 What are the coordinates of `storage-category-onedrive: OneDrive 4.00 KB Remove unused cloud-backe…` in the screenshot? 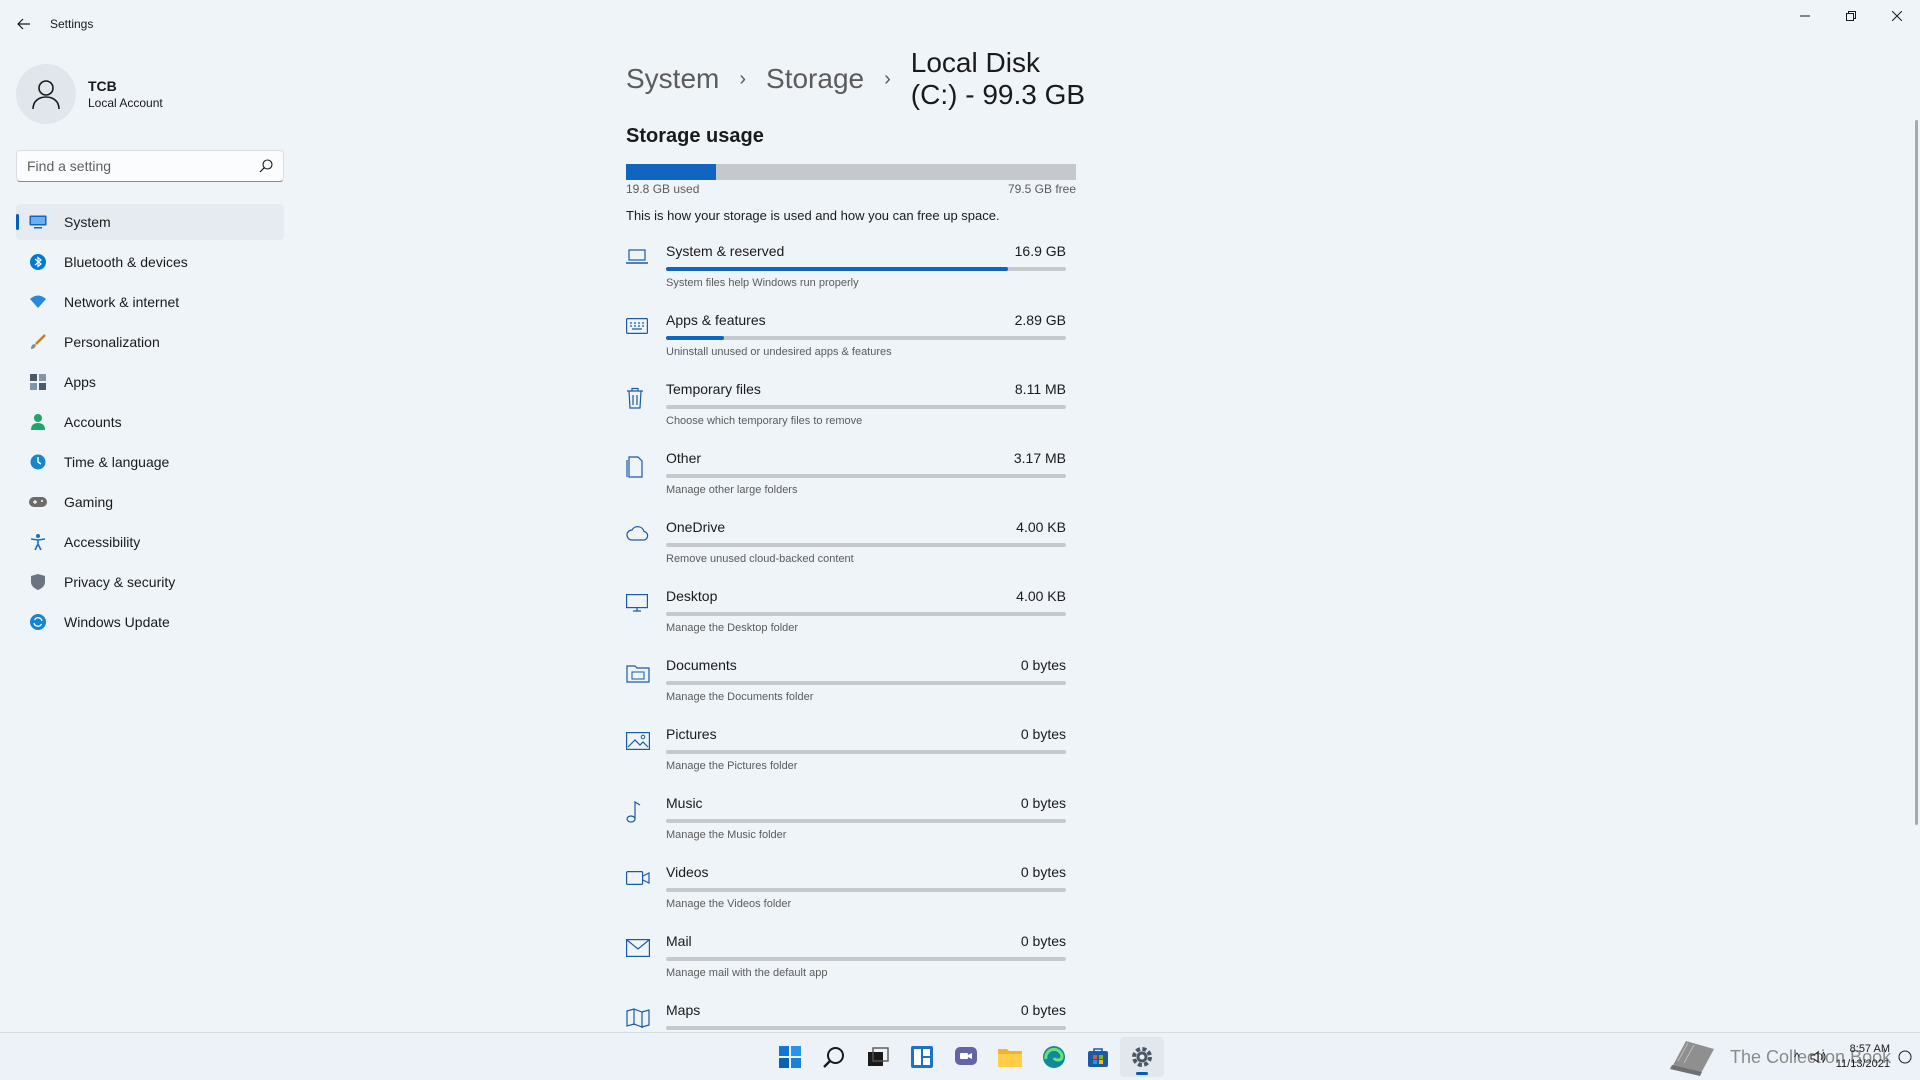 It's located at (856, 543).